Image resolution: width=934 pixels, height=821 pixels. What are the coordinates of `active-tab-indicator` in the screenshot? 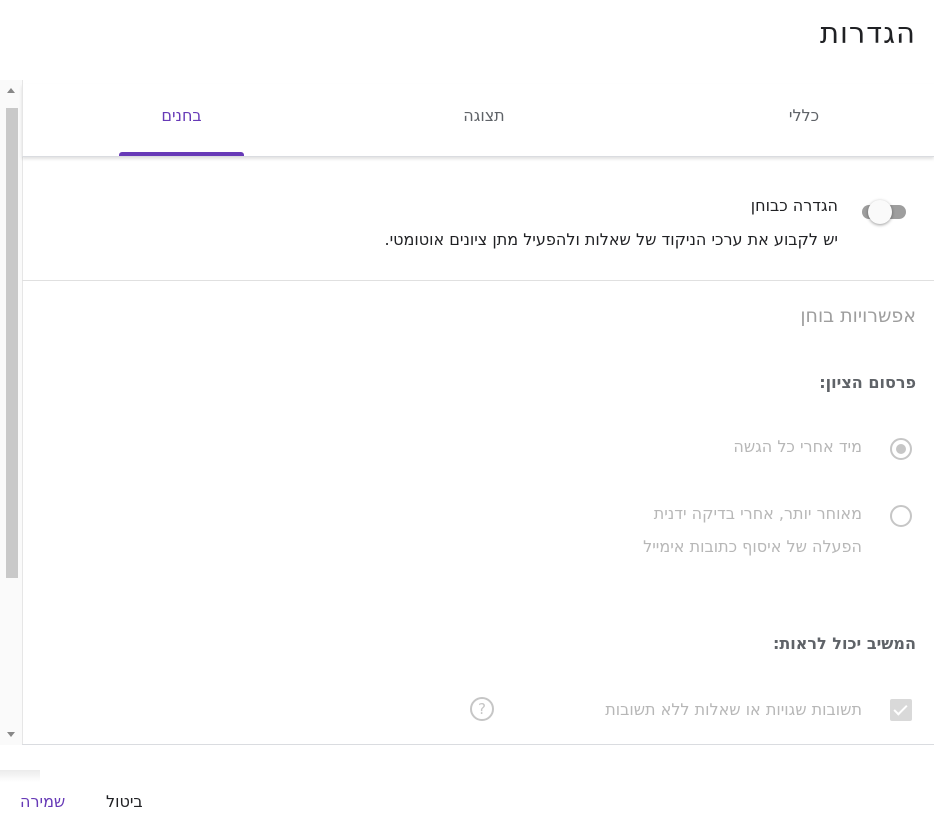 It's located at (181, 154).